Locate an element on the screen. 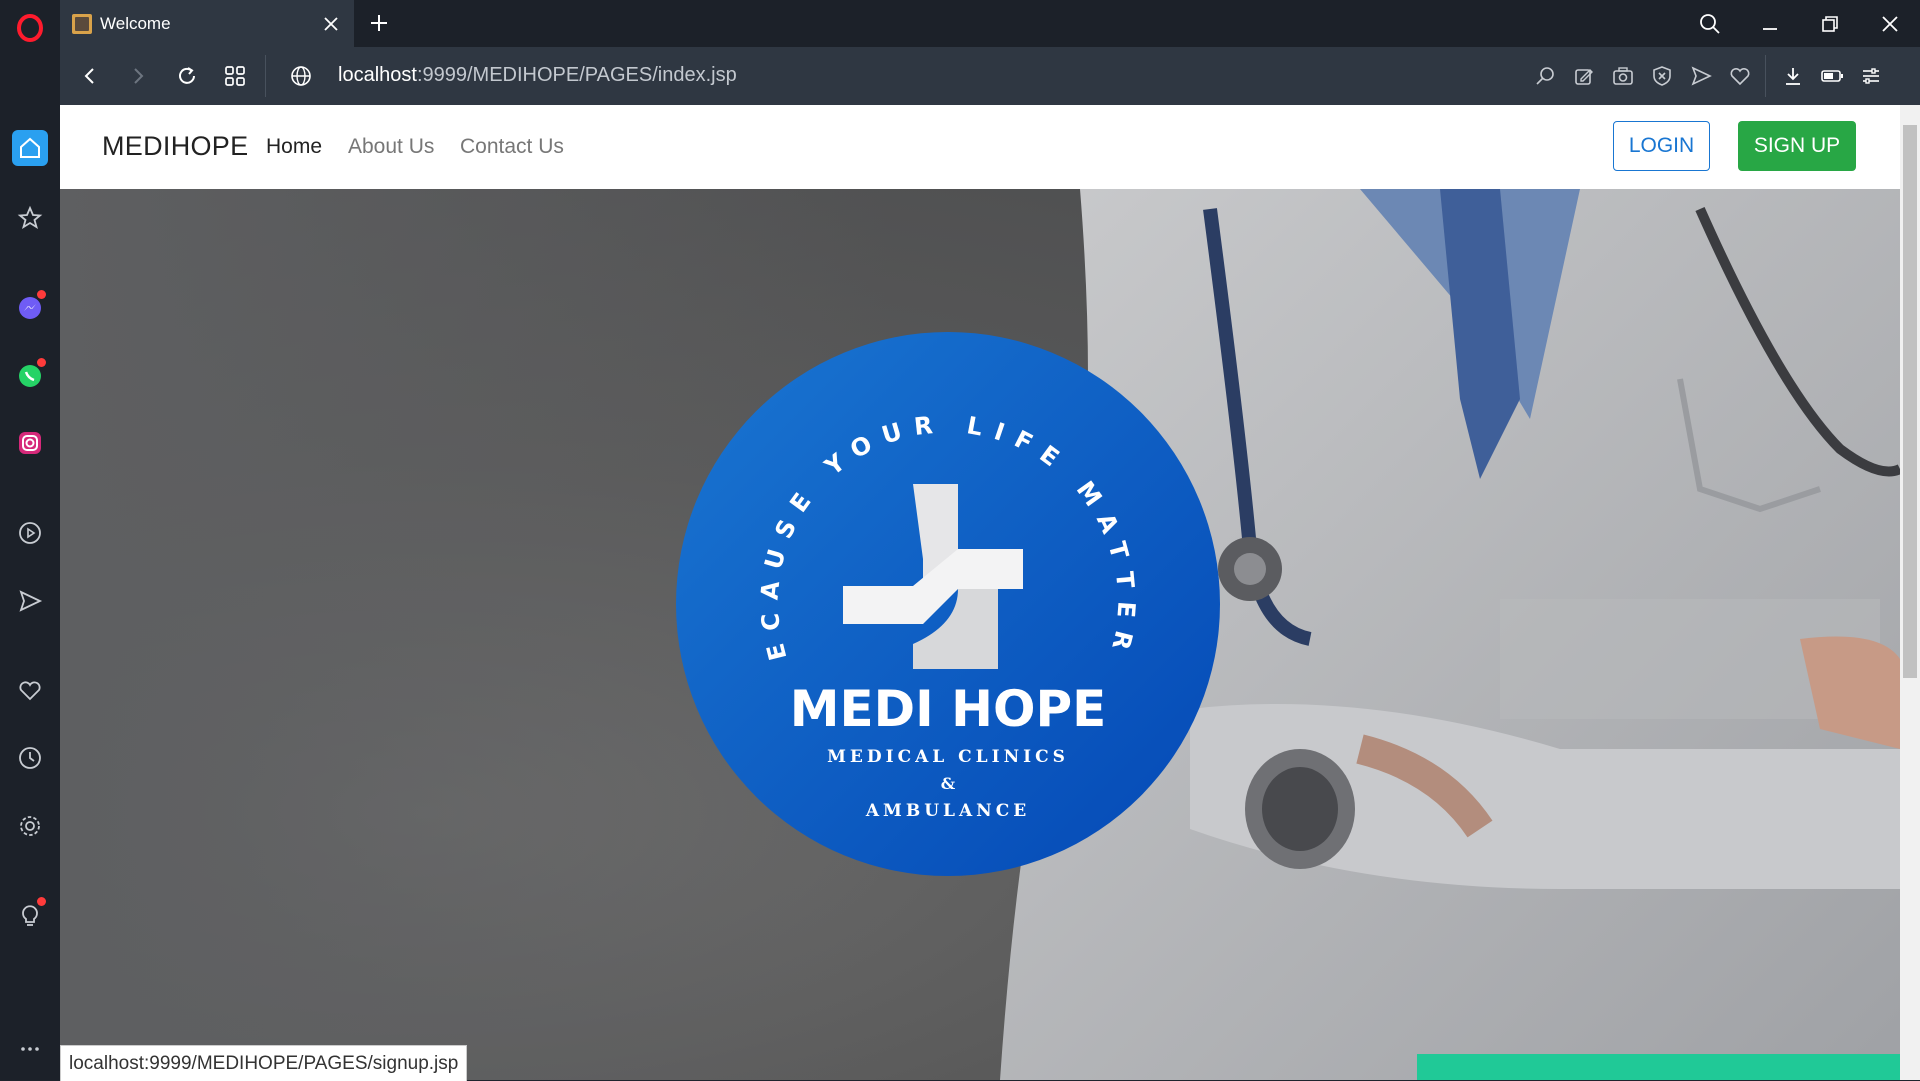 The height and width of the screenshot is (1081, 1920). tab-bar: Welcome is located at coordinates (990, 23).